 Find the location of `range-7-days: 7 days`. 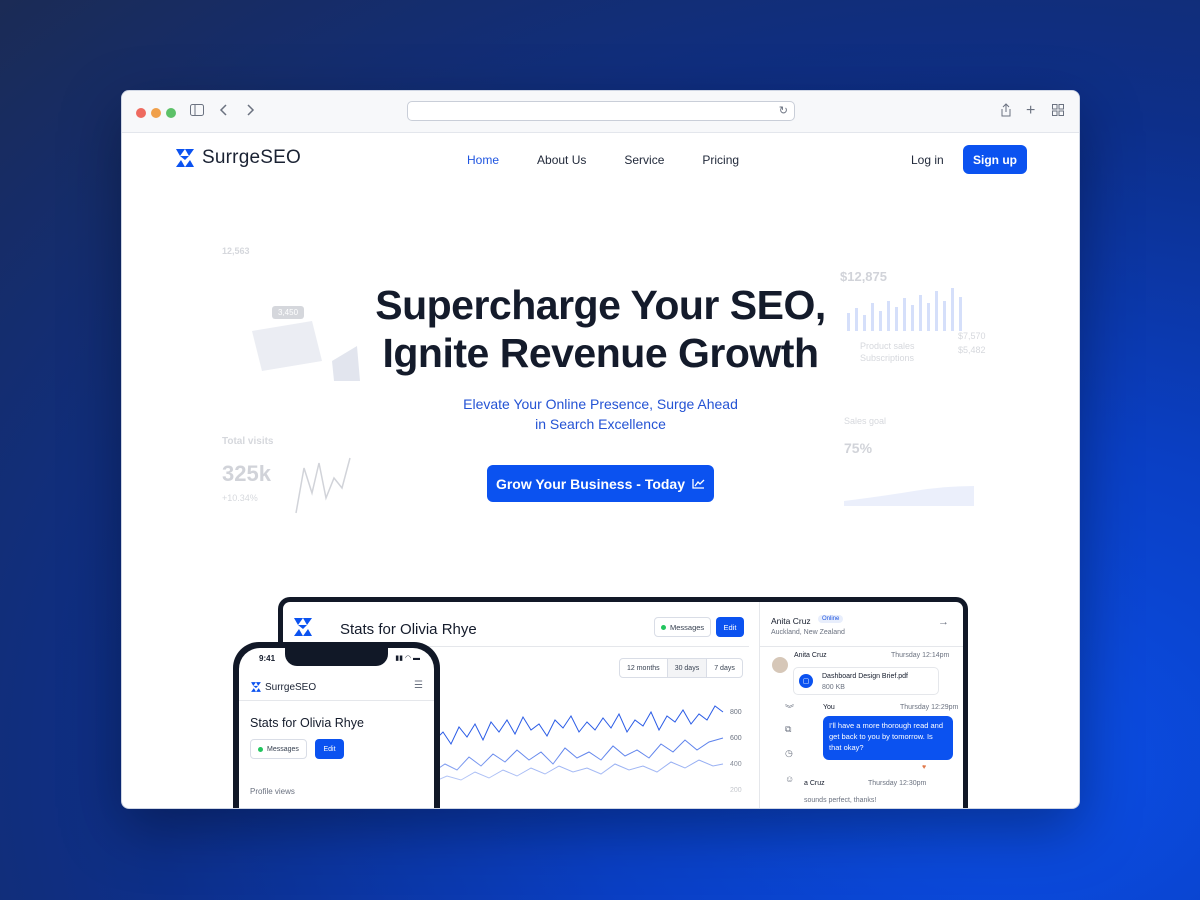

range-7-days: 7 days is located at coordinates (724, 668).